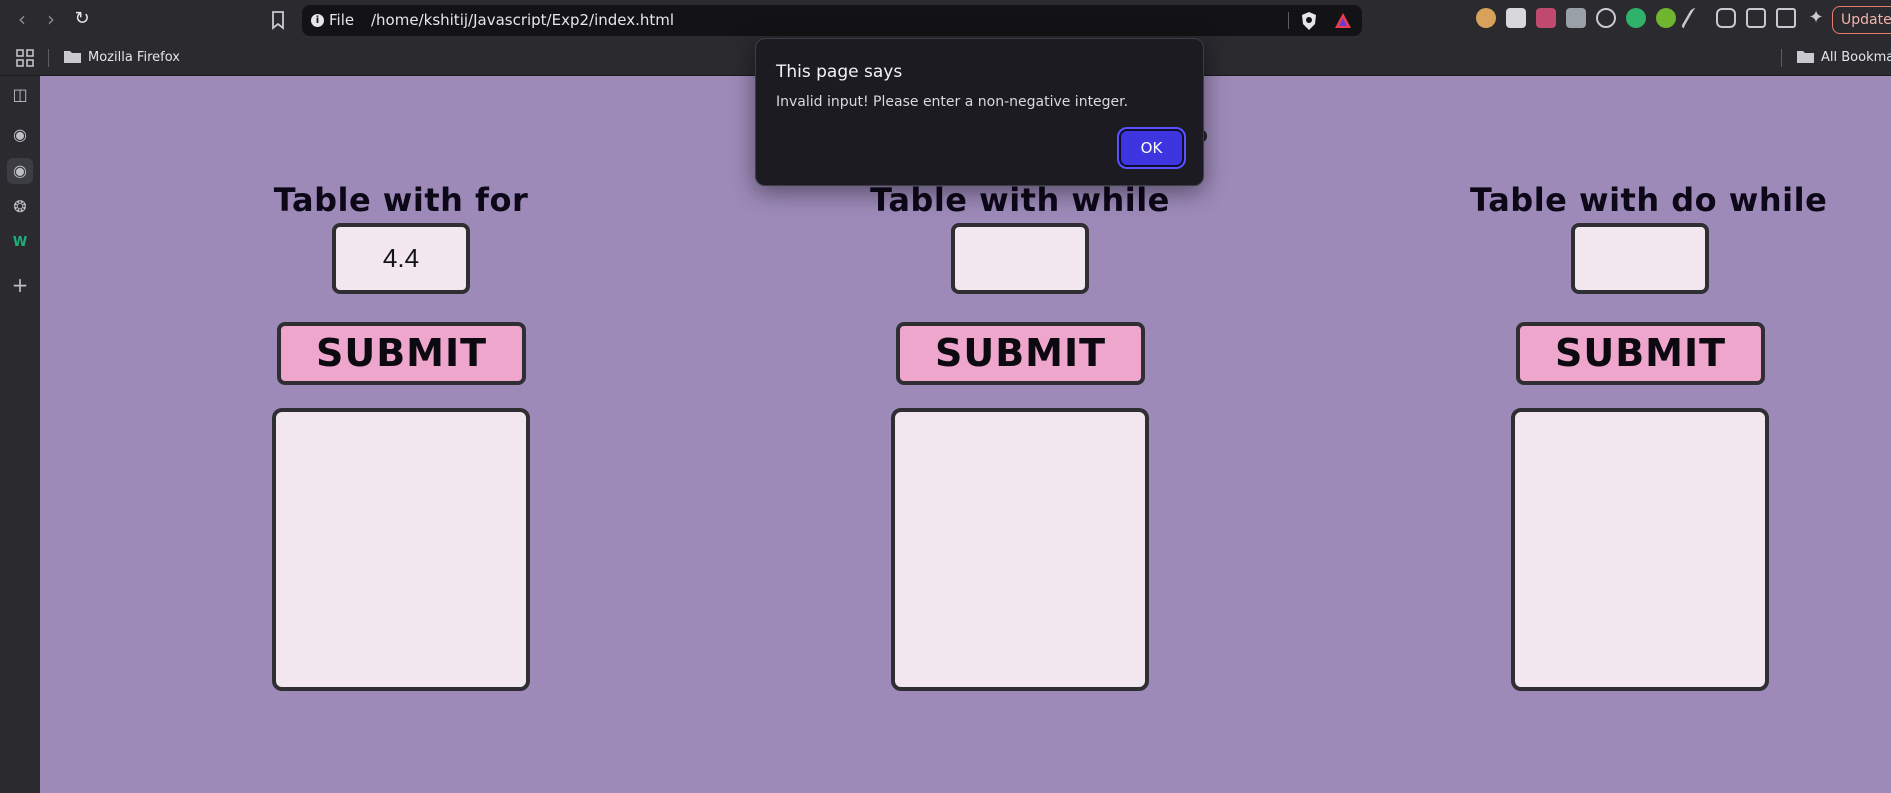 The width and height of the screenshot is (1891, 793). Describe the element at coordinates (20, 285) in the screenshot. I see `plus-icon: +` at that location.